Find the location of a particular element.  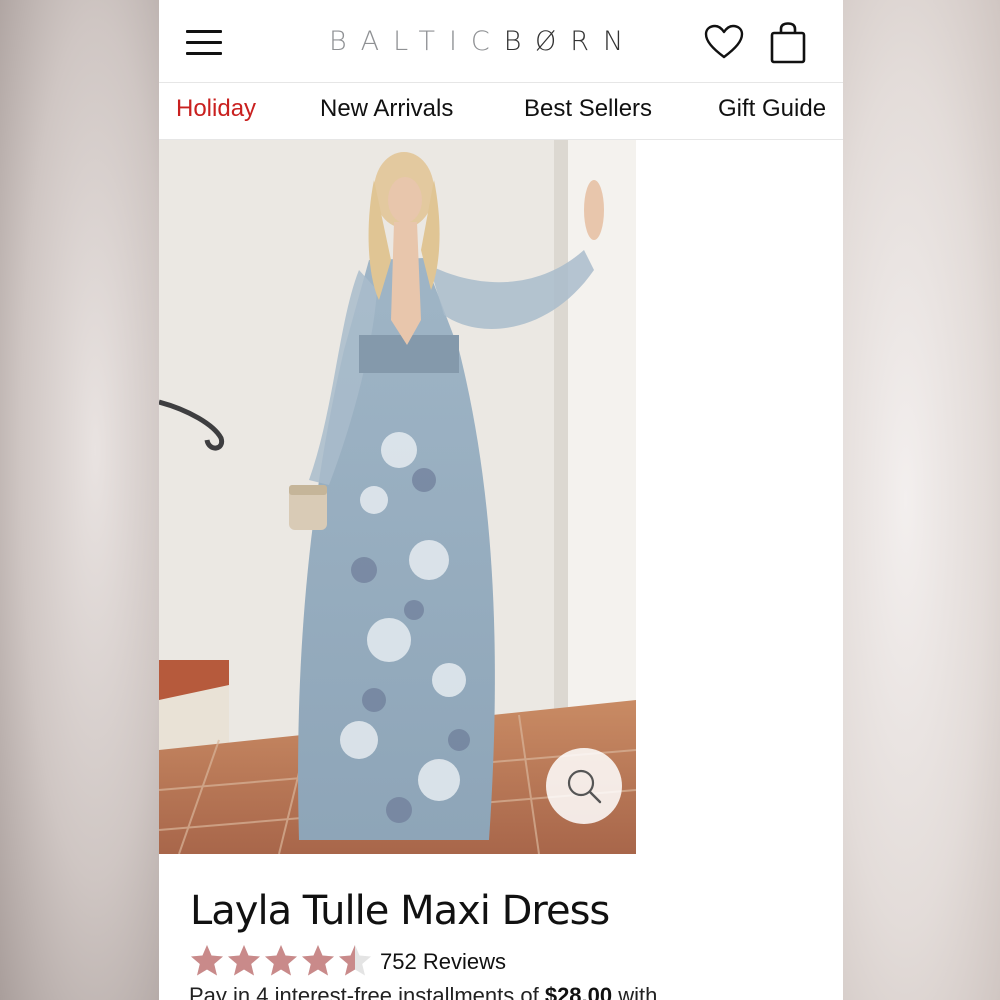

zoom-button is located at coordinates (584, 786).